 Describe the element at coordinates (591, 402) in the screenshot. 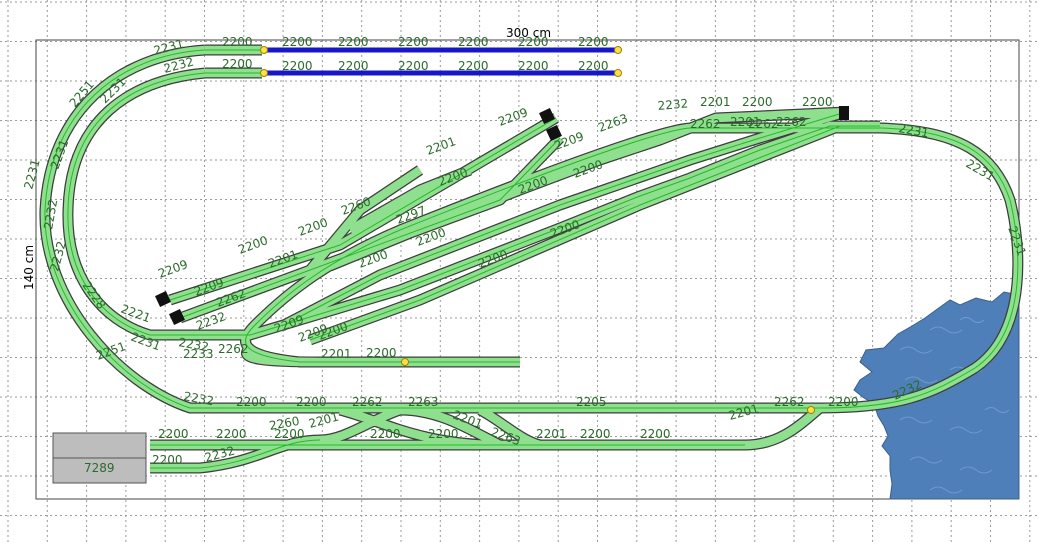

I see `track-number-label: 2205` at that location.